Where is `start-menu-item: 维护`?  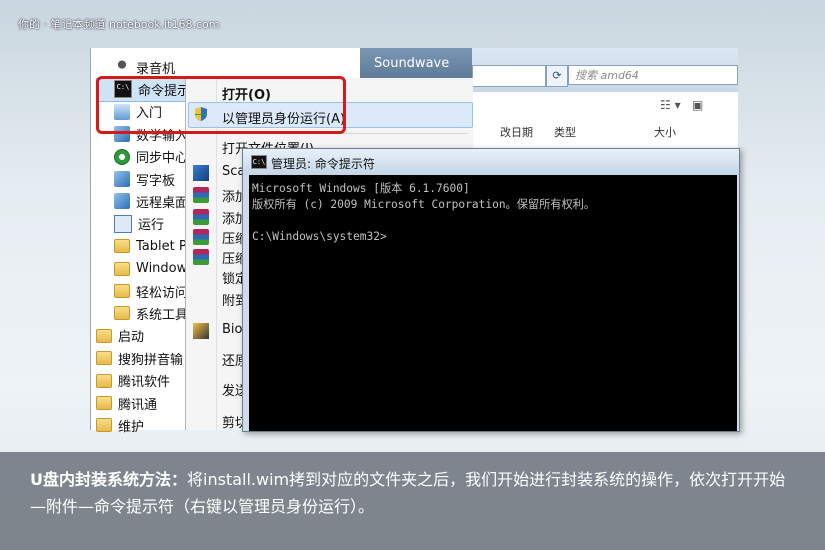
start-menu-item: 维护 is located at coordinates (120, 425).